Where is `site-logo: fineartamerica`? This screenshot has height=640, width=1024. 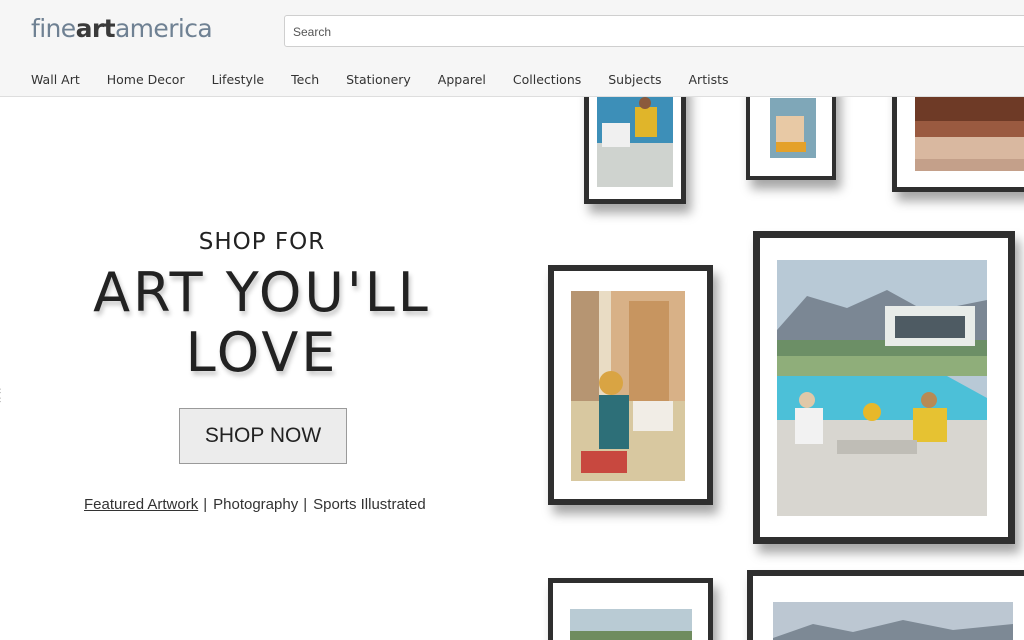 site-logo: fineartamerica is located at coordinates (122, 28).